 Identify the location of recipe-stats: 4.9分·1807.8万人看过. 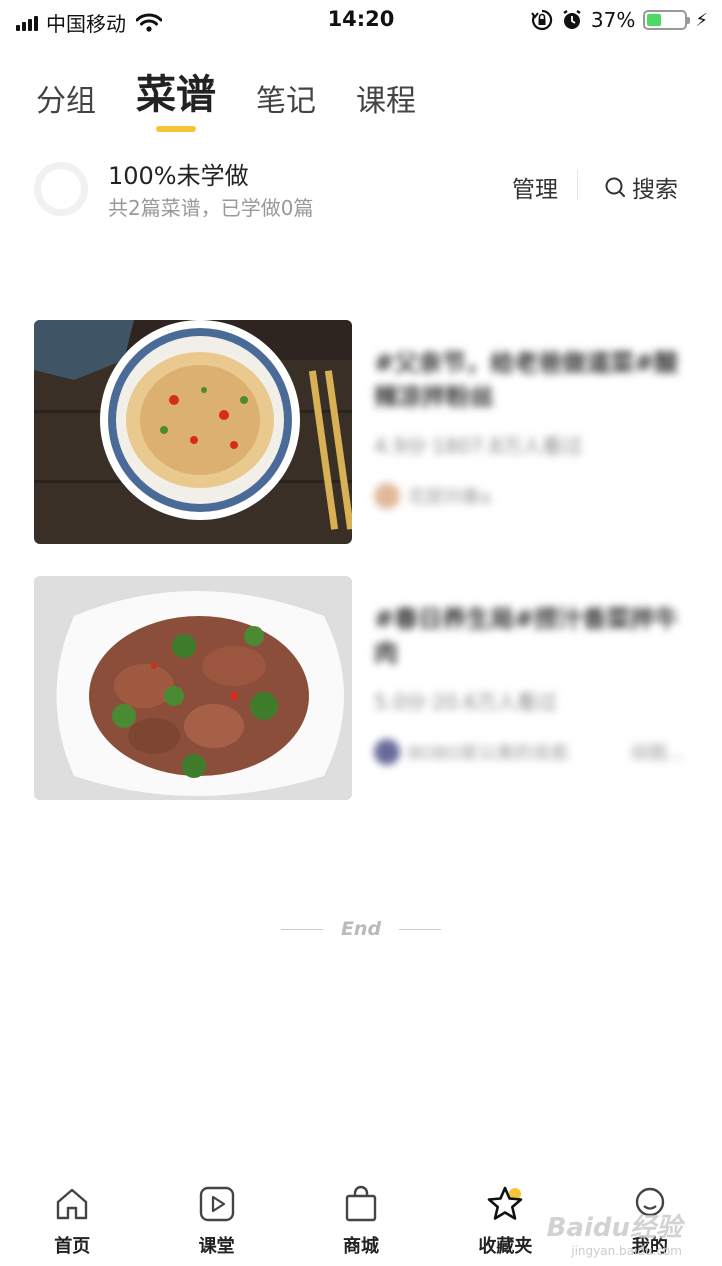
(478, 446).